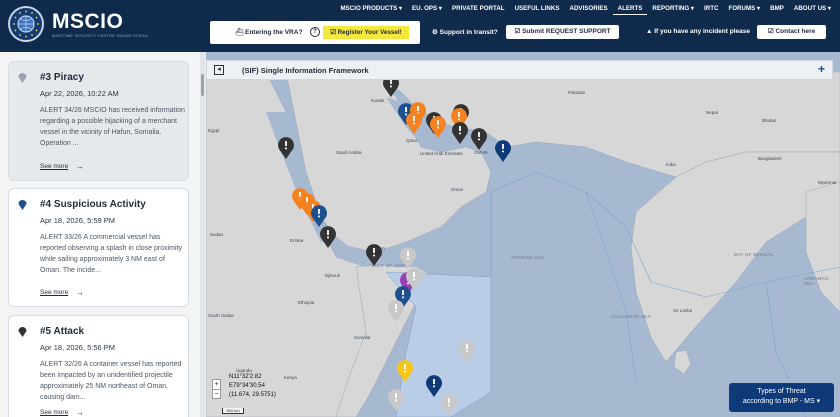  I want to click on alert-date: Apr 18, 2026, 5:56 PM, so click(78, 347).